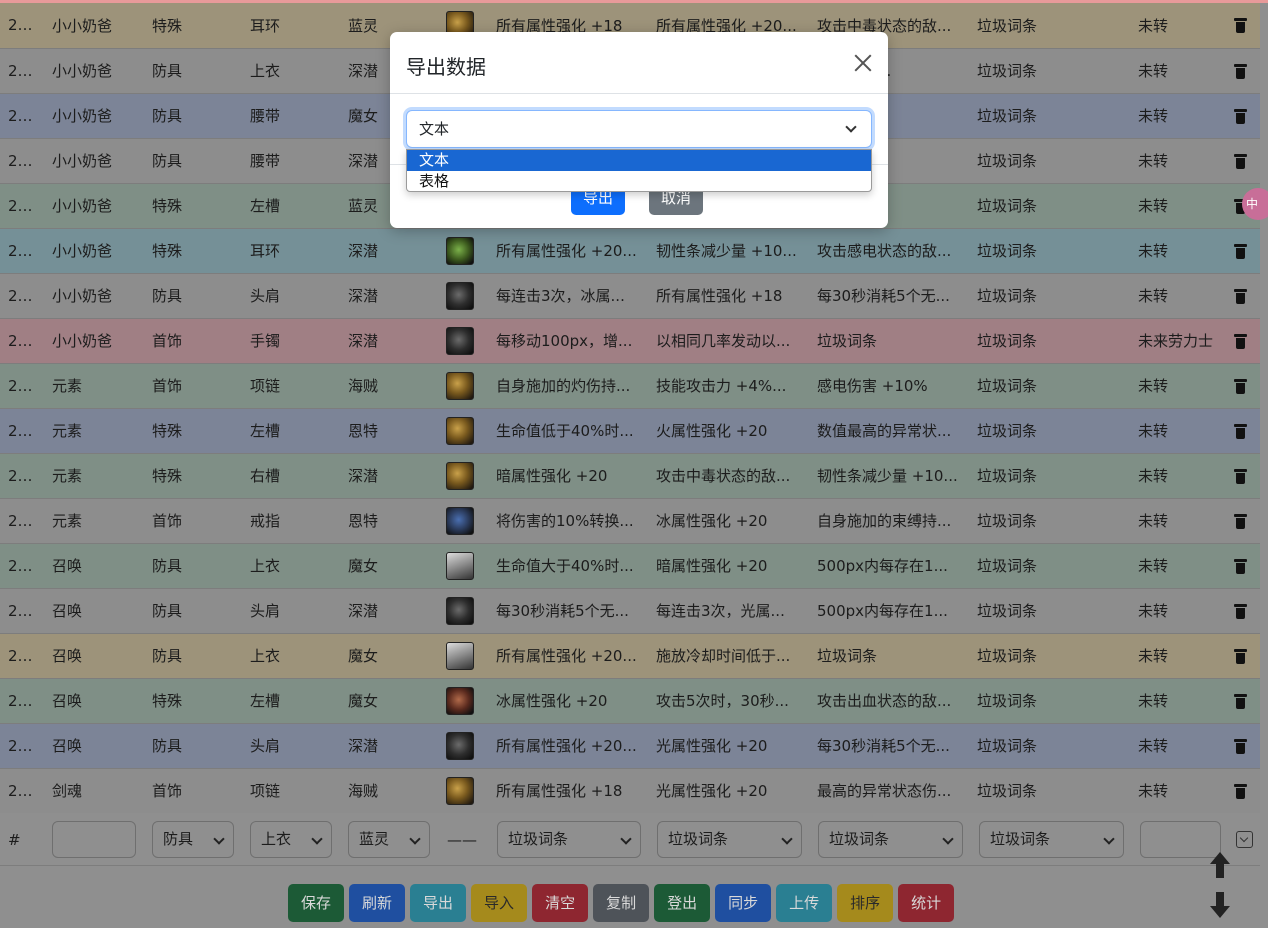 The width and height of the screenshot is (1268, 928). Describe the element at coordinates (389, 476) in the screenshot. I see `cell-set: 深潜` at that location.